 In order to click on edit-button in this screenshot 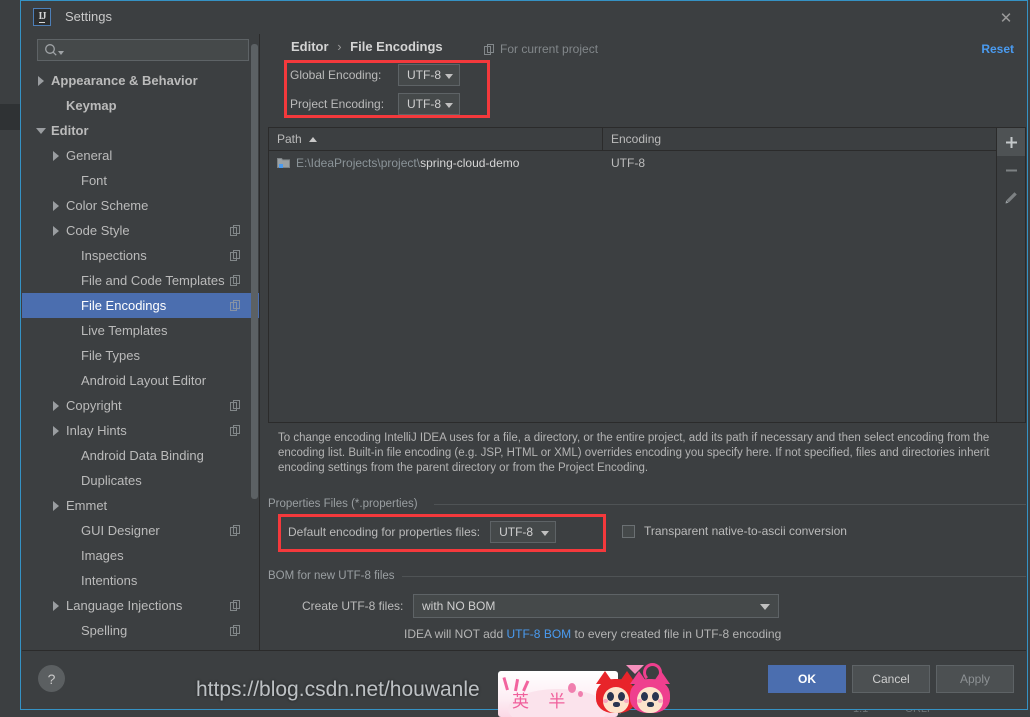, I will do `click(1011, 198)`.